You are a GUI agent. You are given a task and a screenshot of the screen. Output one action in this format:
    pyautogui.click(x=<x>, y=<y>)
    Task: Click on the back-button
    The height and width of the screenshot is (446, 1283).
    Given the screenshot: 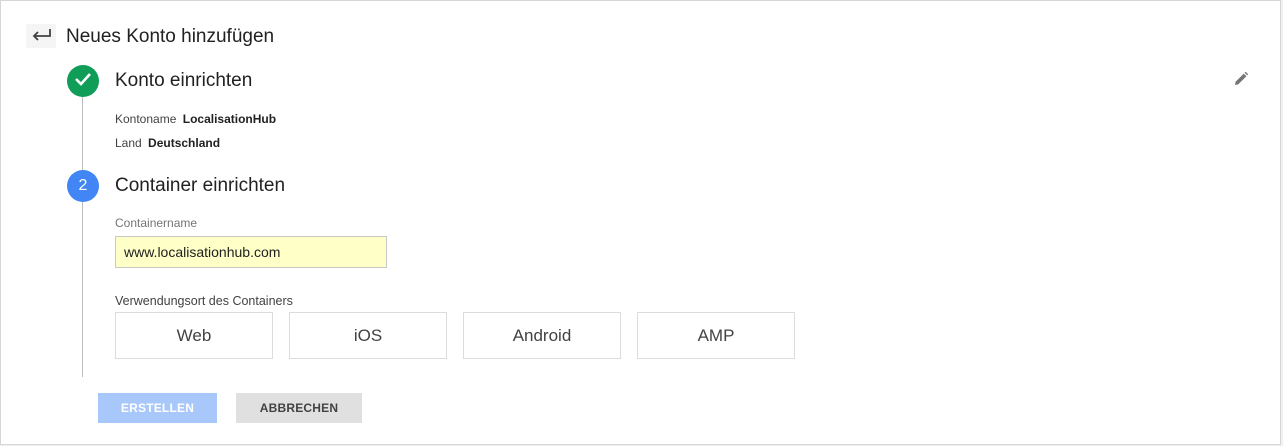 What is the action you would take?
    pyautogui.click(x=41, y=36)
    